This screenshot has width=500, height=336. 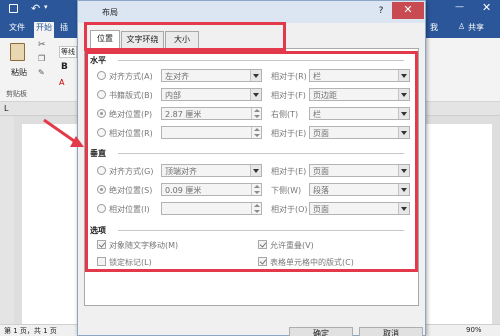 I want to click on h-relative-spinner, so click(x=211, y=132).